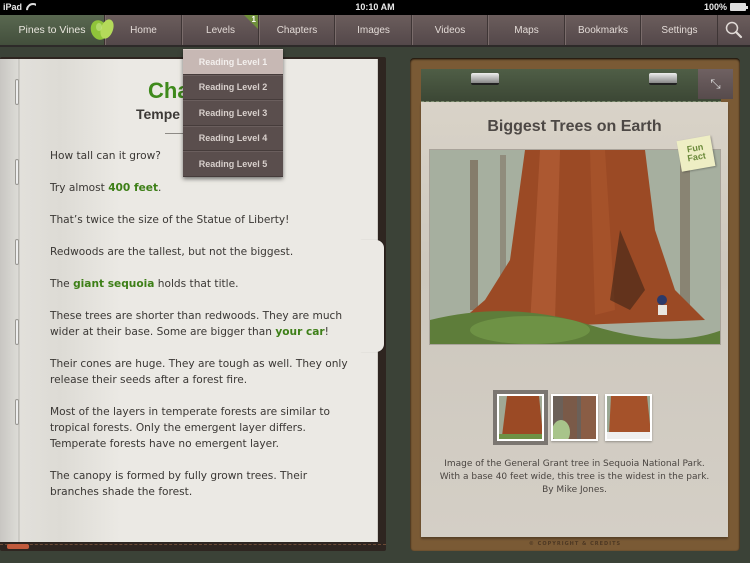 The image size is (750, 563). I want to click on status-bar: iPad 10:10 AM 100%, so click(375, 7).